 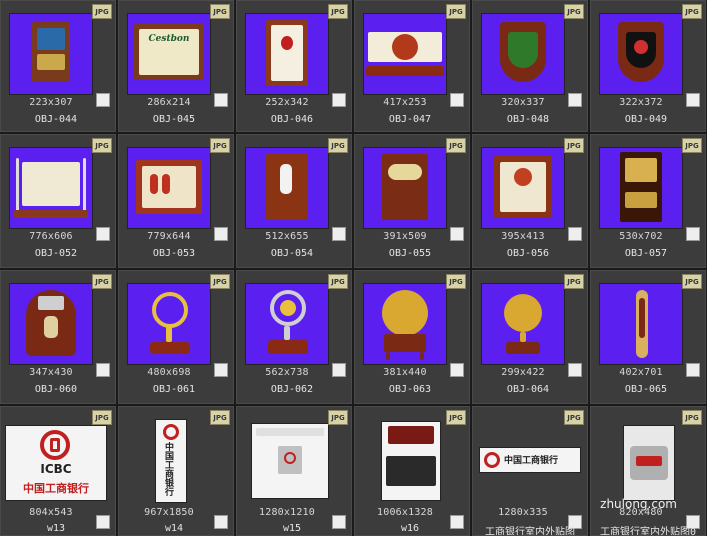 I want to click on image-dimensions: 1280x1210, so click(x=287, y=512).